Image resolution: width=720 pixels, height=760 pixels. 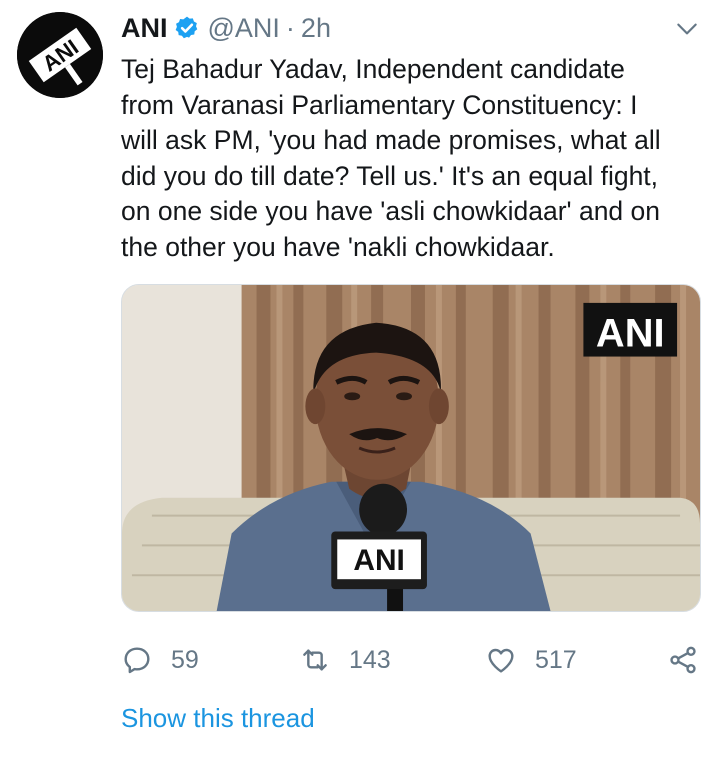 I want to click on ani-logo: ANI, so click(x=60, y=55).